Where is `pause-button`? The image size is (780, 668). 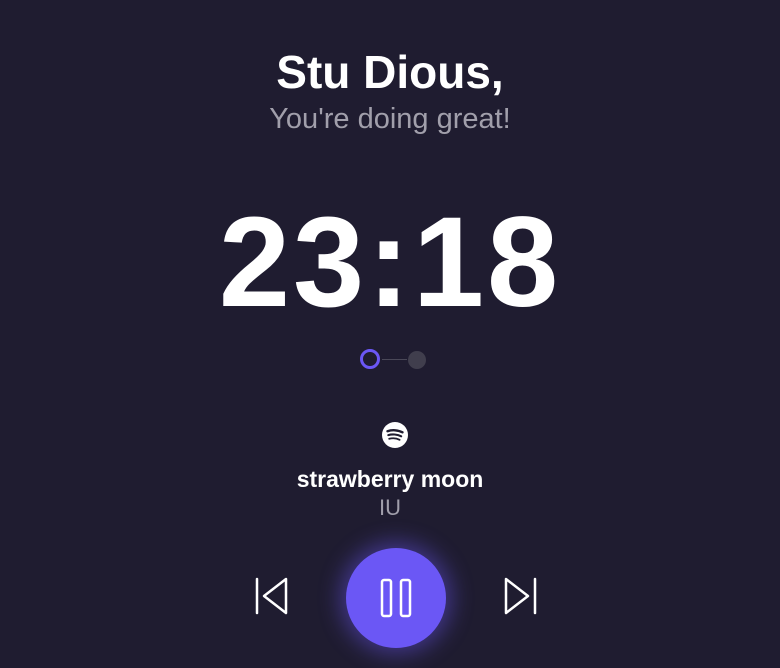
pause-button is located at coordinates (396, 598).